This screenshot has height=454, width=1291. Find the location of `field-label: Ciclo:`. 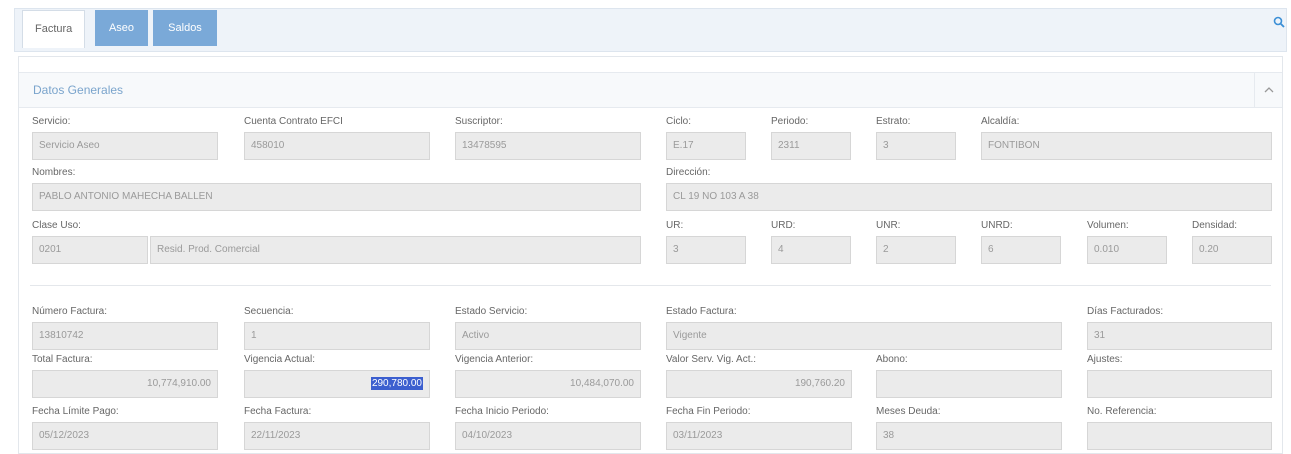

field-label: Ciclo: is located at coordinates (679, 121).